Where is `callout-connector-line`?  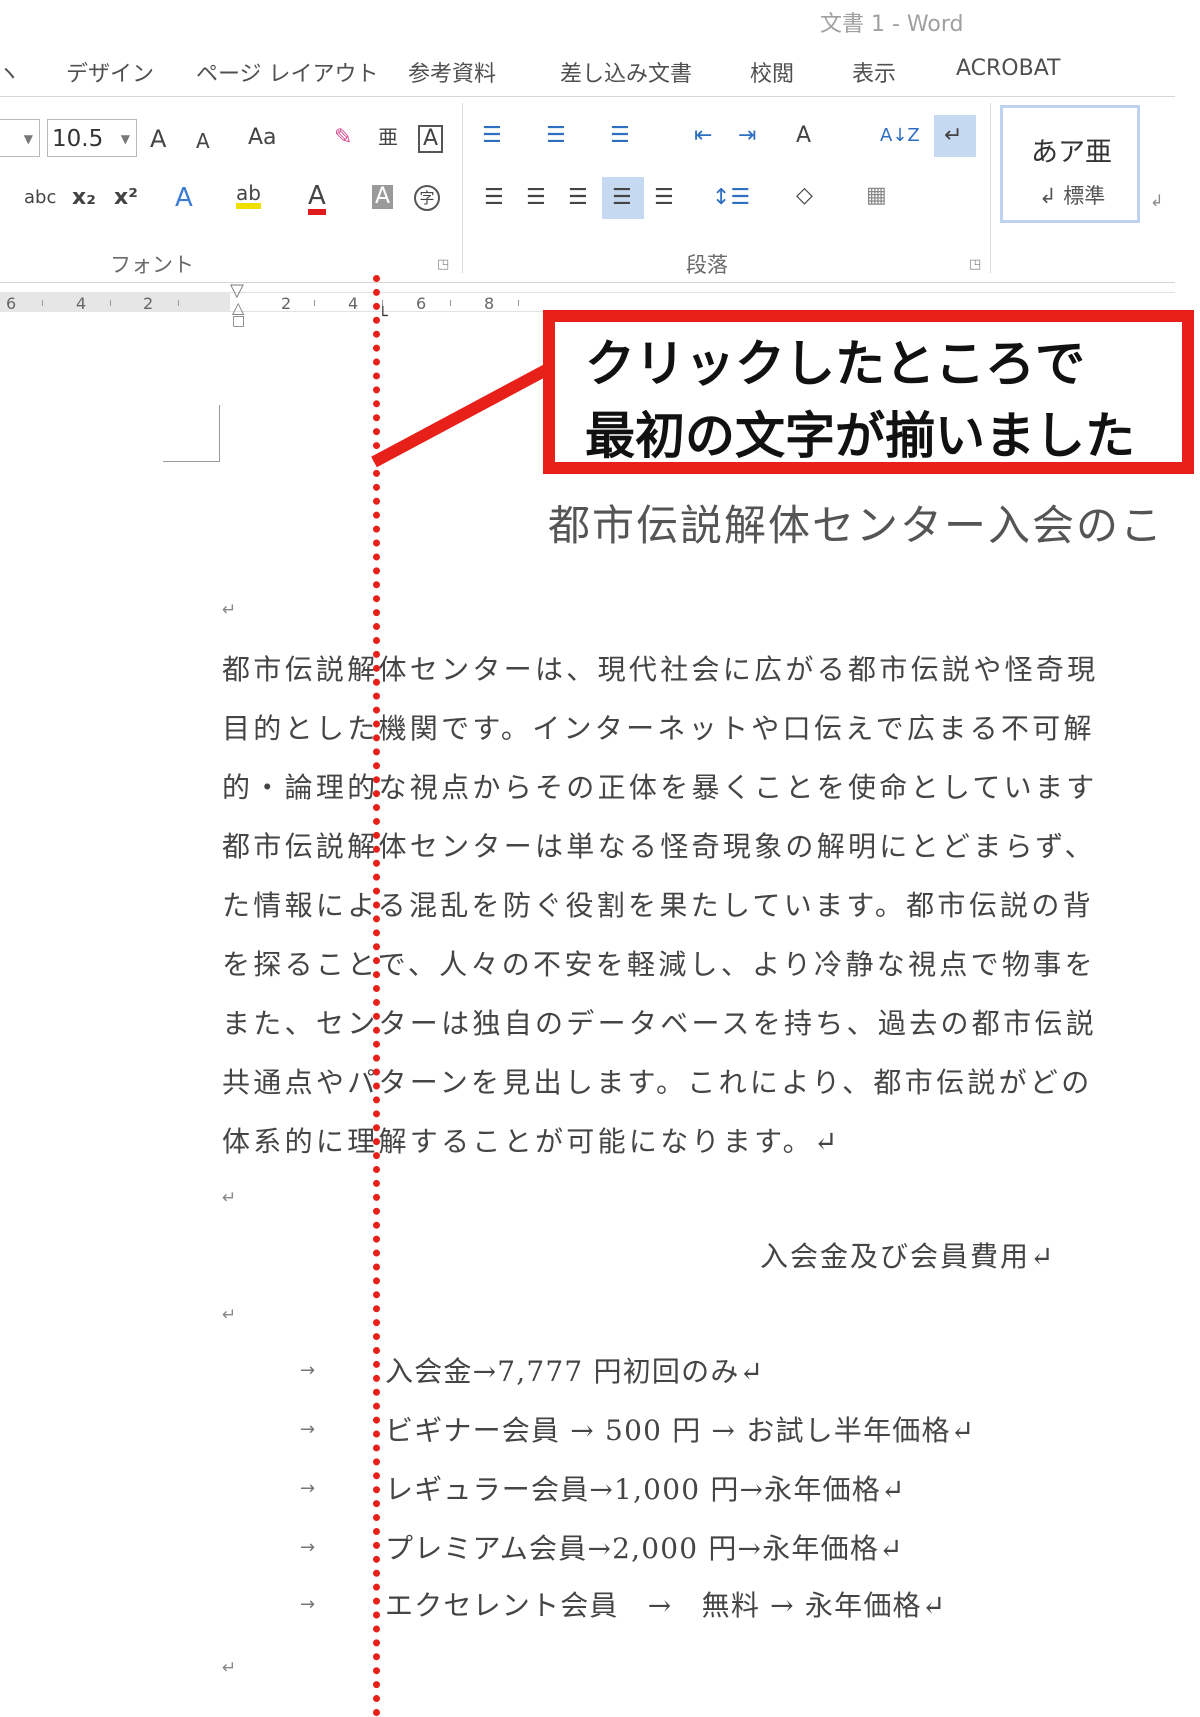
callout-connector-line is located at coordinates (460, 416).